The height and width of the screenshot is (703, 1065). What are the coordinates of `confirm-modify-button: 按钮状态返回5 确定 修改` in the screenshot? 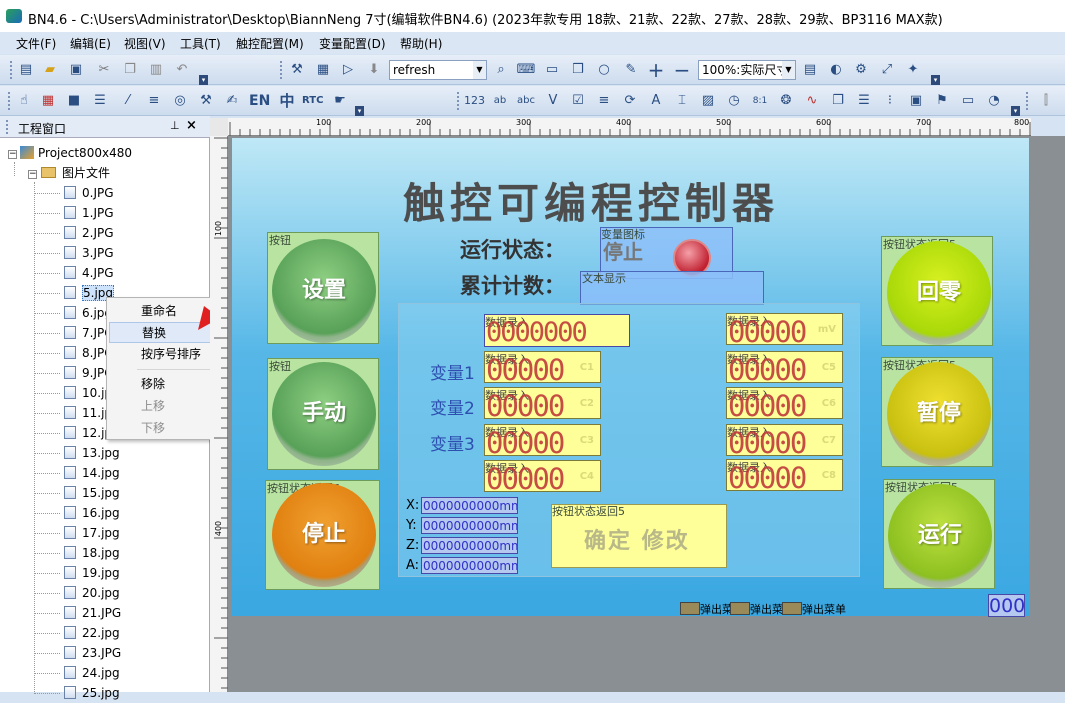 It's located at (639, 536).